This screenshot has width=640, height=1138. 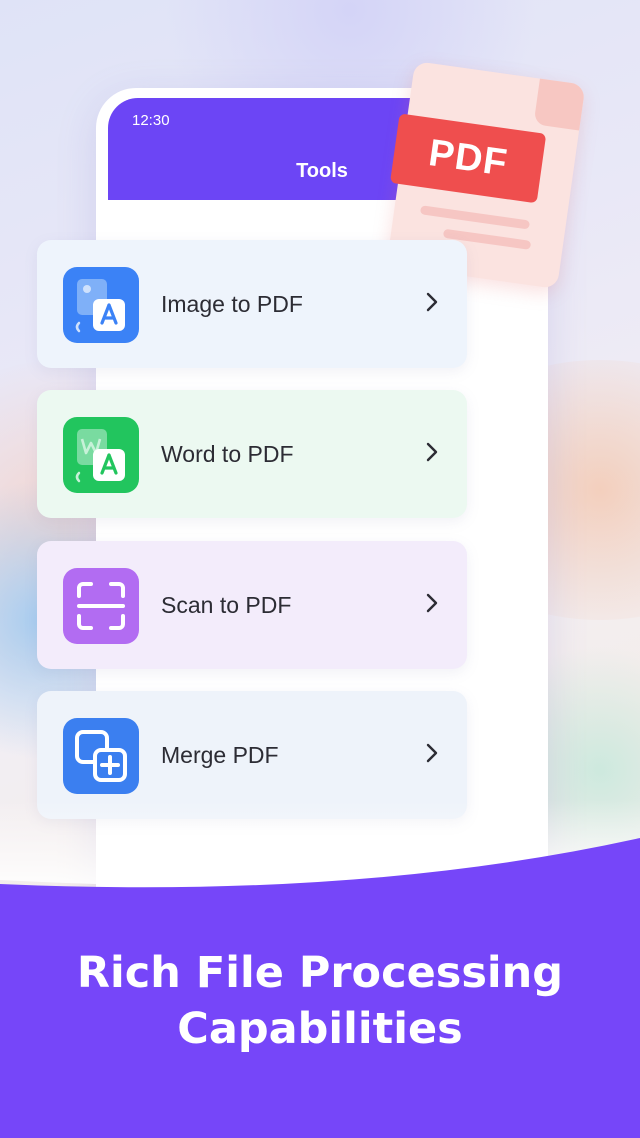 What do you see at coordinates (320, 1001) in the screenshot?
I see `headline: Rich File Processing Capabilities` at bounding box center [320, 1001].